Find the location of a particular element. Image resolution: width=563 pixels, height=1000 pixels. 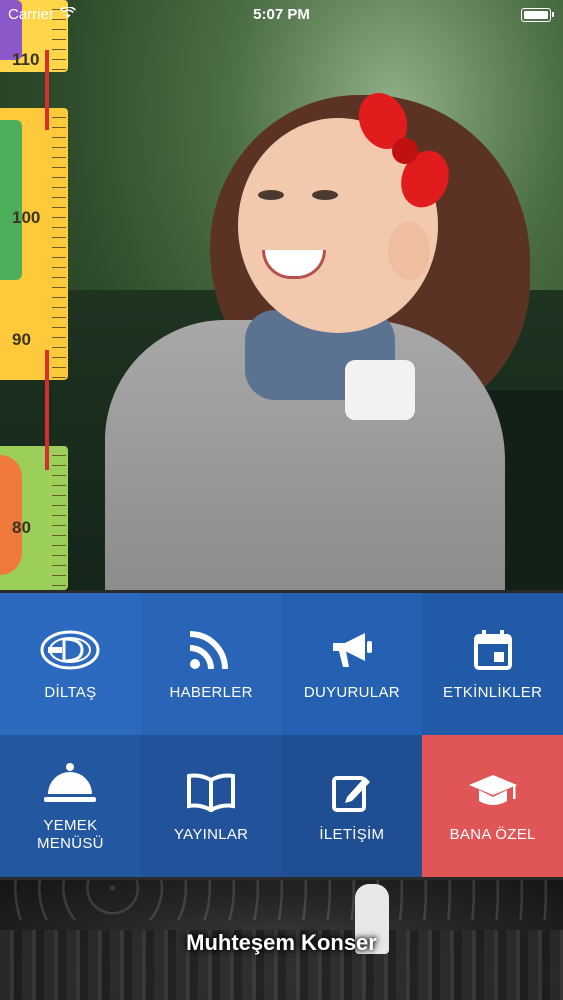

ruler-number: 80 is located at coordinates (21, 527).